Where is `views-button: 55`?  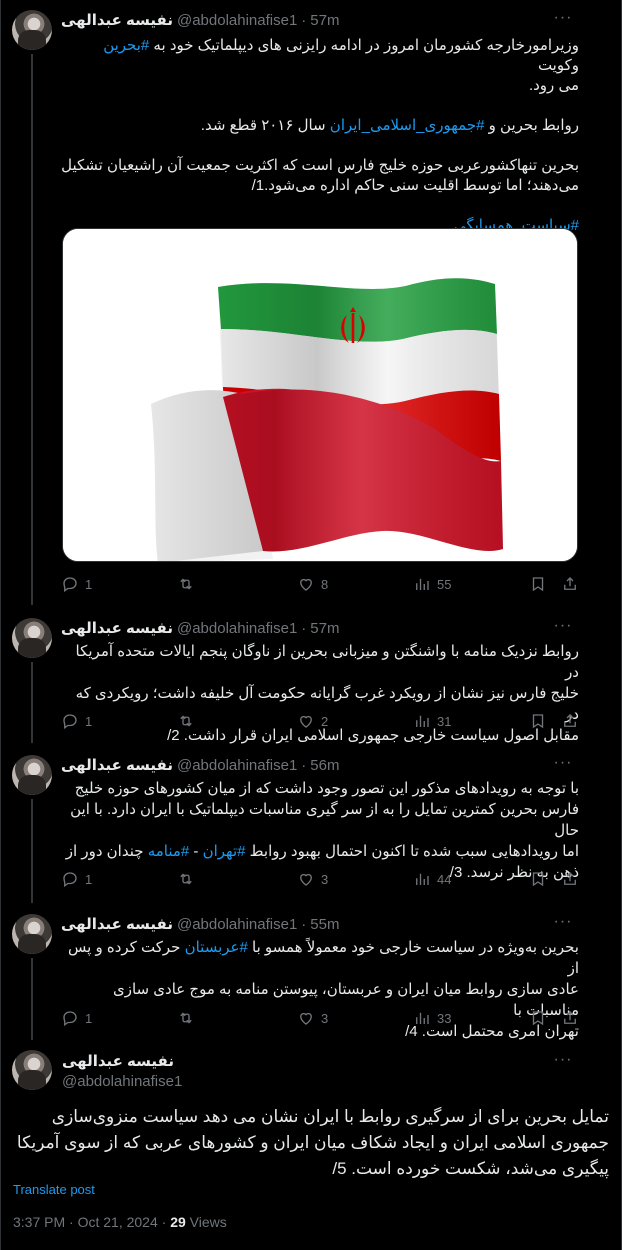
views-button: 55 is located at coordinates (432, 584).